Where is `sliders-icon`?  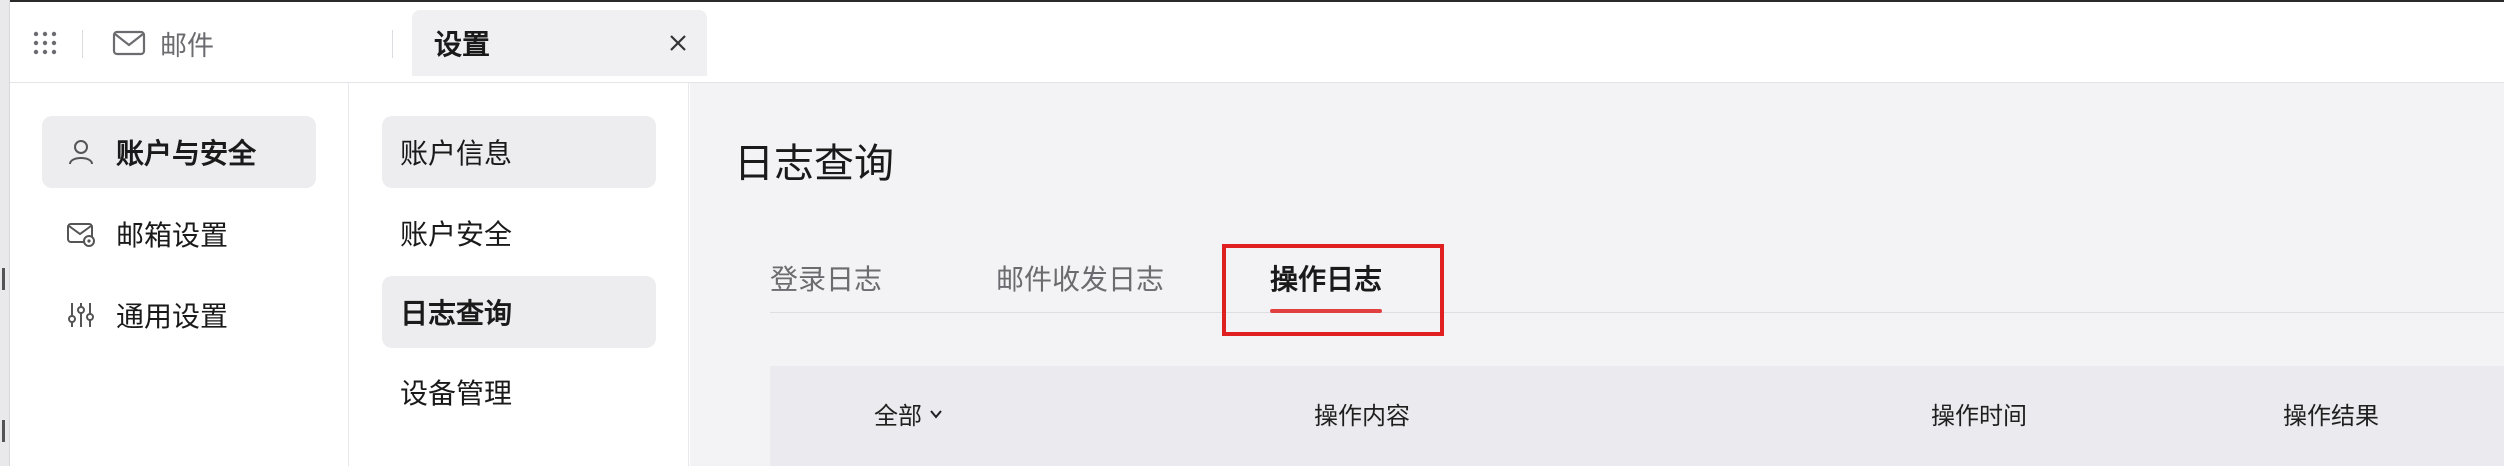
sliders-icon is located at coordinates (81, 315).